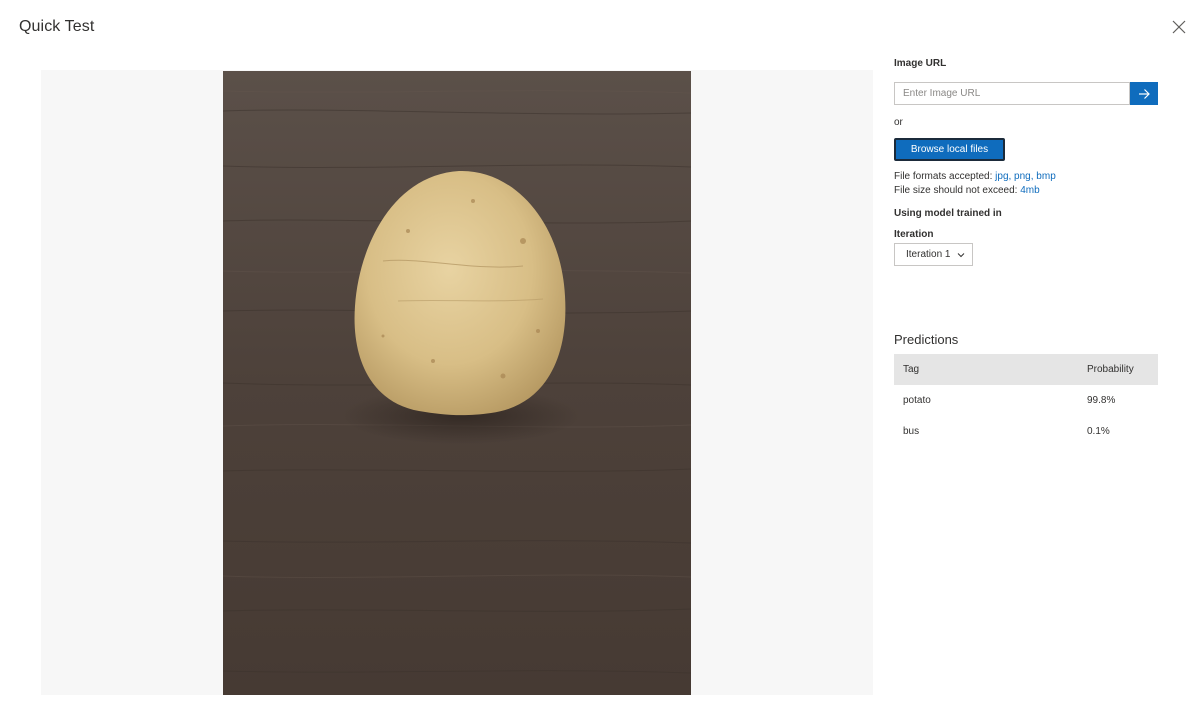  What do you see at coordinates (917, 400) in the screenshot?
I see `prediction-tag: potato` at bounding box center [917, 400].